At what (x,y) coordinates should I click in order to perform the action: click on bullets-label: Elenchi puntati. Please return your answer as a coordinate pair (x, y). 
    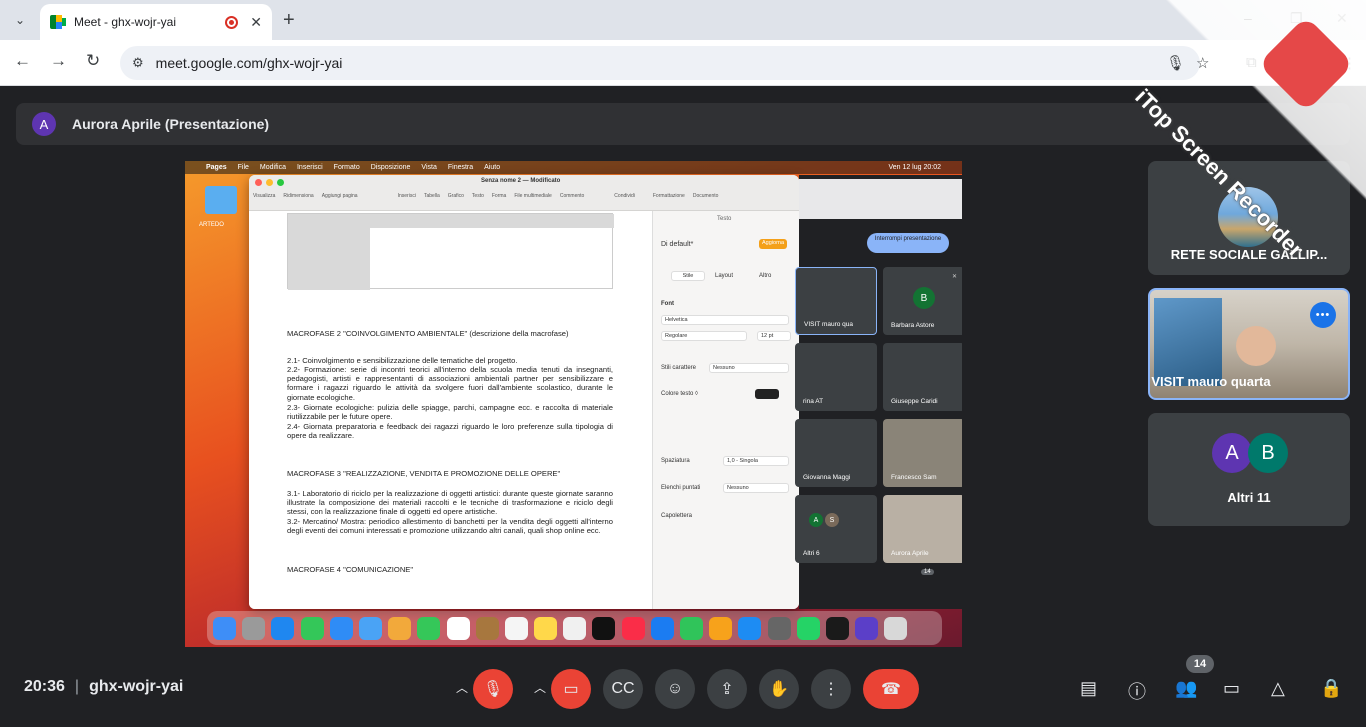
    Looking at the image, I should click on (681, 488).